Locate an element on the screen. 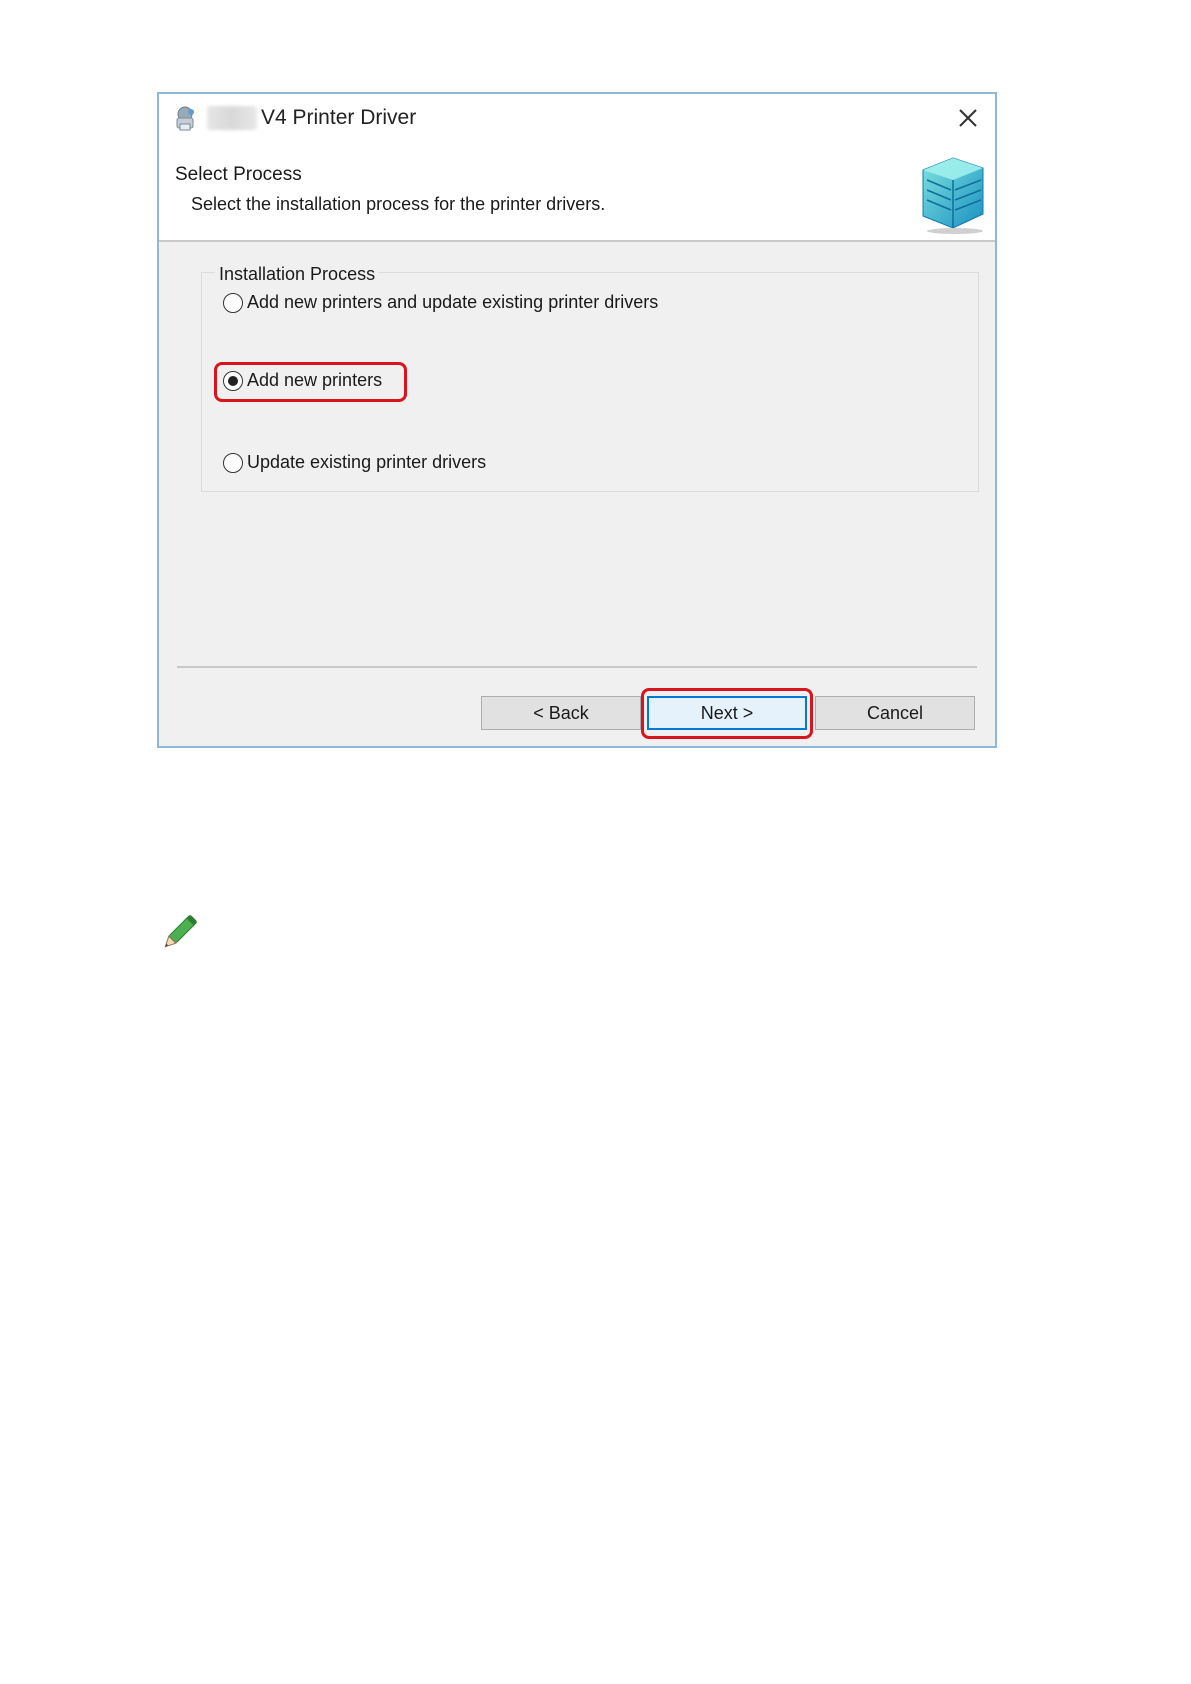 Image resolution: width=1191 pixels, height=1684 pixels. installation-process-label: Installation Process is located at coordinates (297, 274).